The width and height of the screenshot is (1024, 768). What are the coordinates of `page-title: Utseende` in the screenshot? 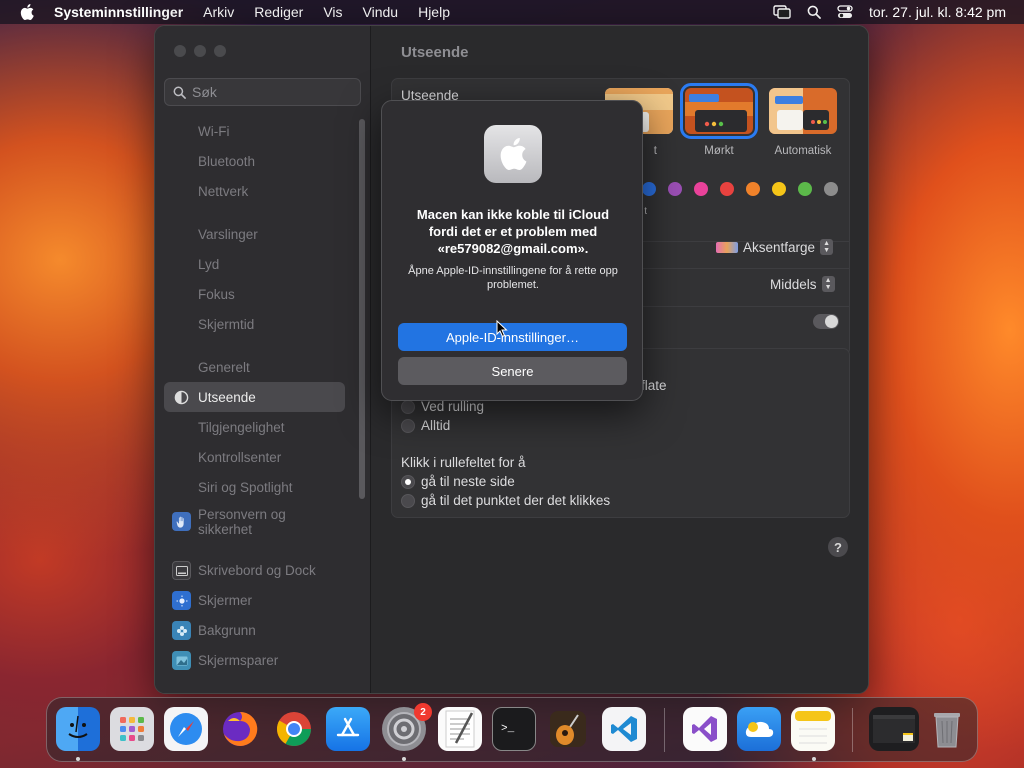 It's located at (435, 52).